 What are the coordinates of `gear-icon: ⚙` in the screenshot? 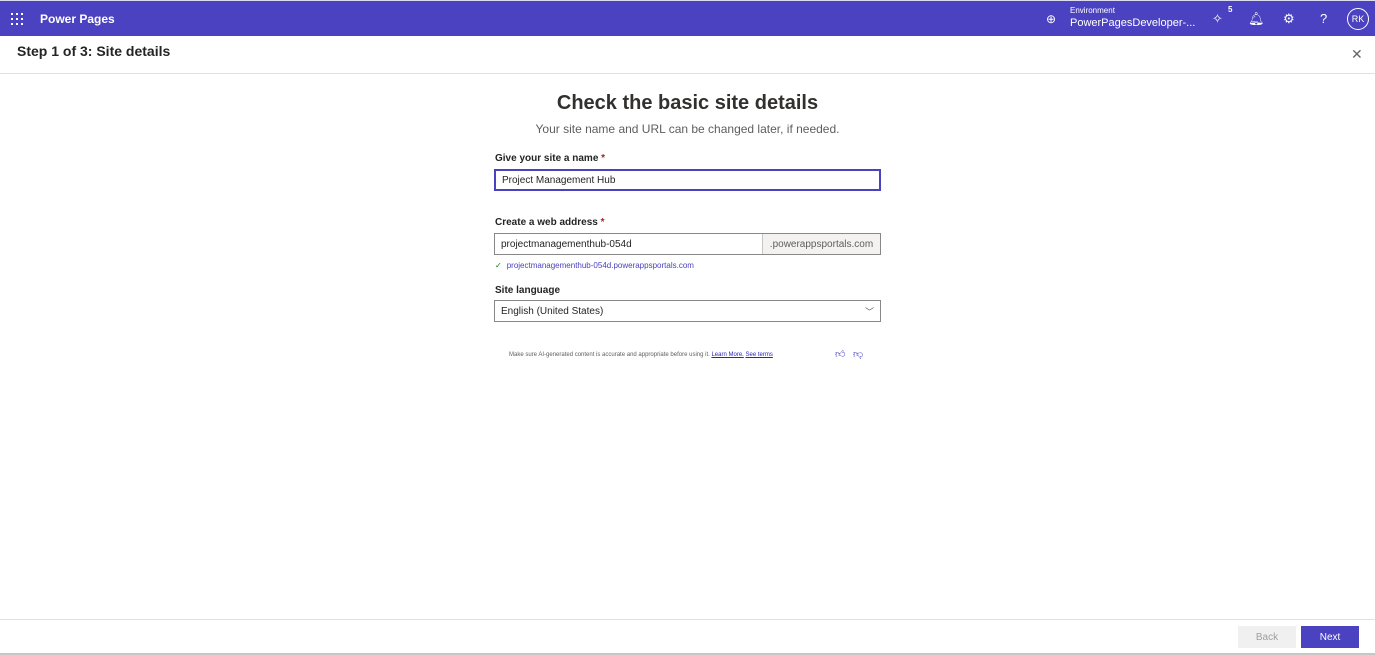 It's located at (1289, 19).